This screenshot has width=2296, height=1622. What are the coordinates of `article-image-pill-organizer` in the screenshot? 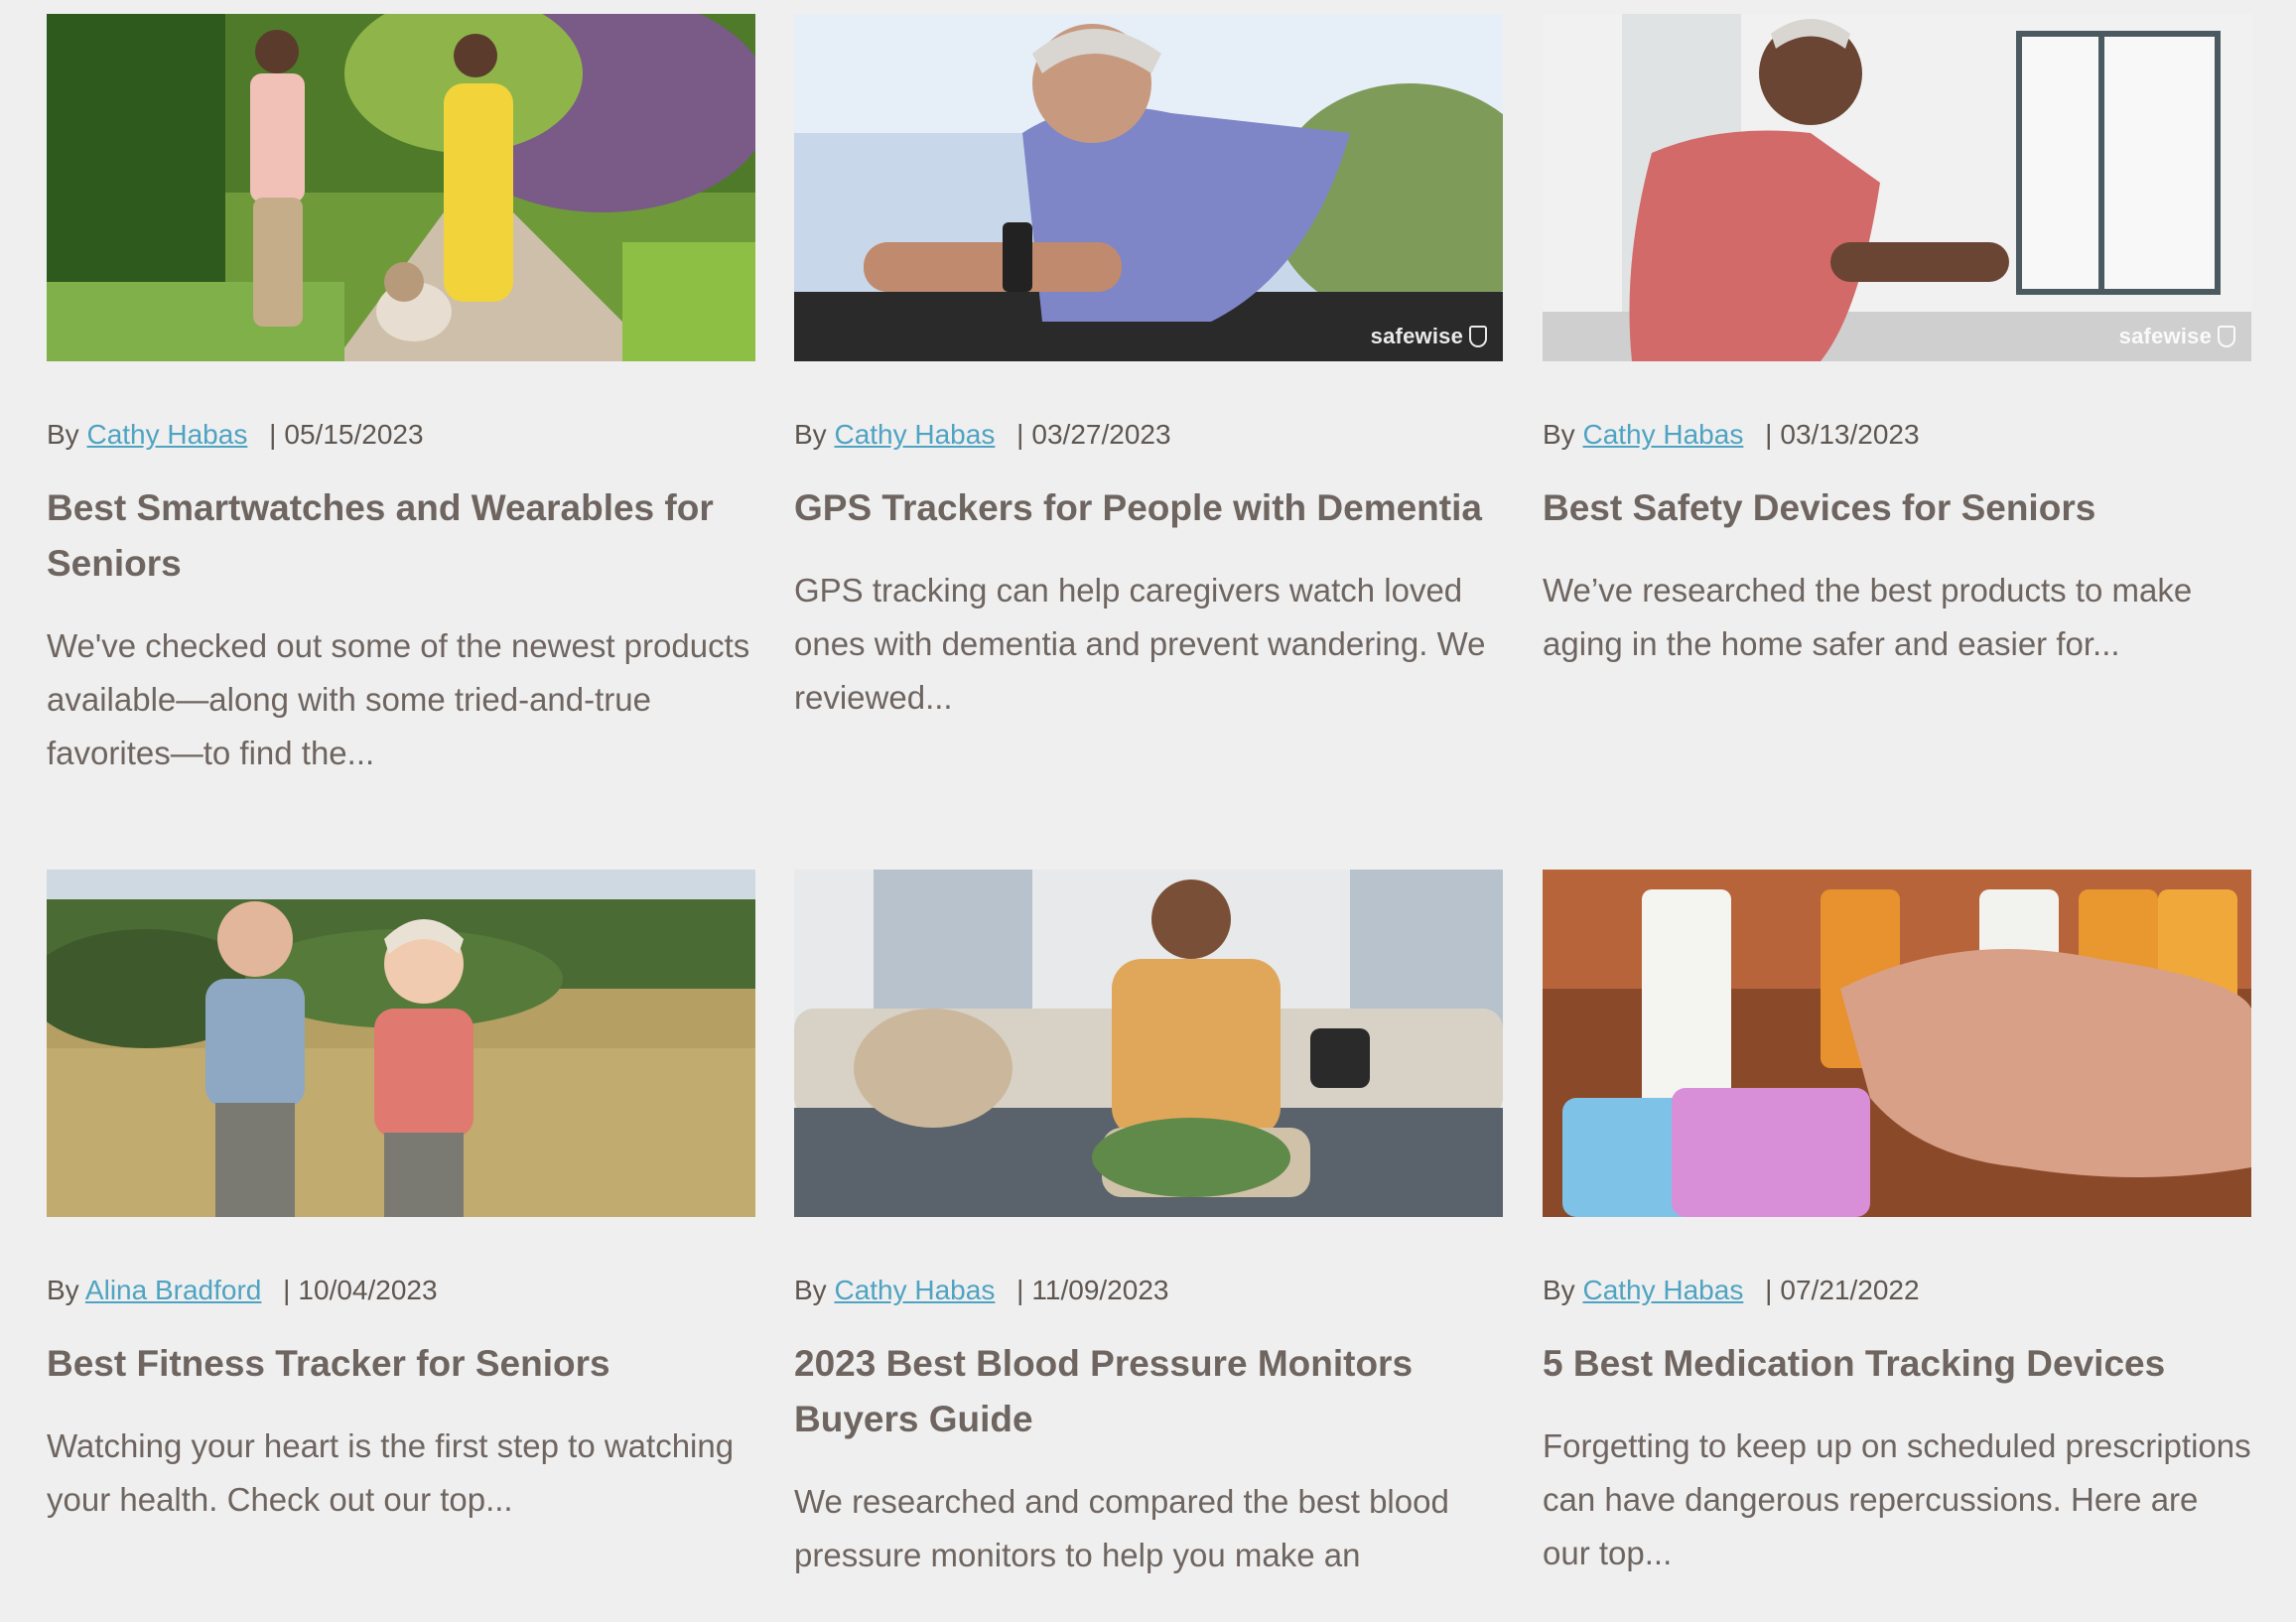 It's located at (1897, 1043).